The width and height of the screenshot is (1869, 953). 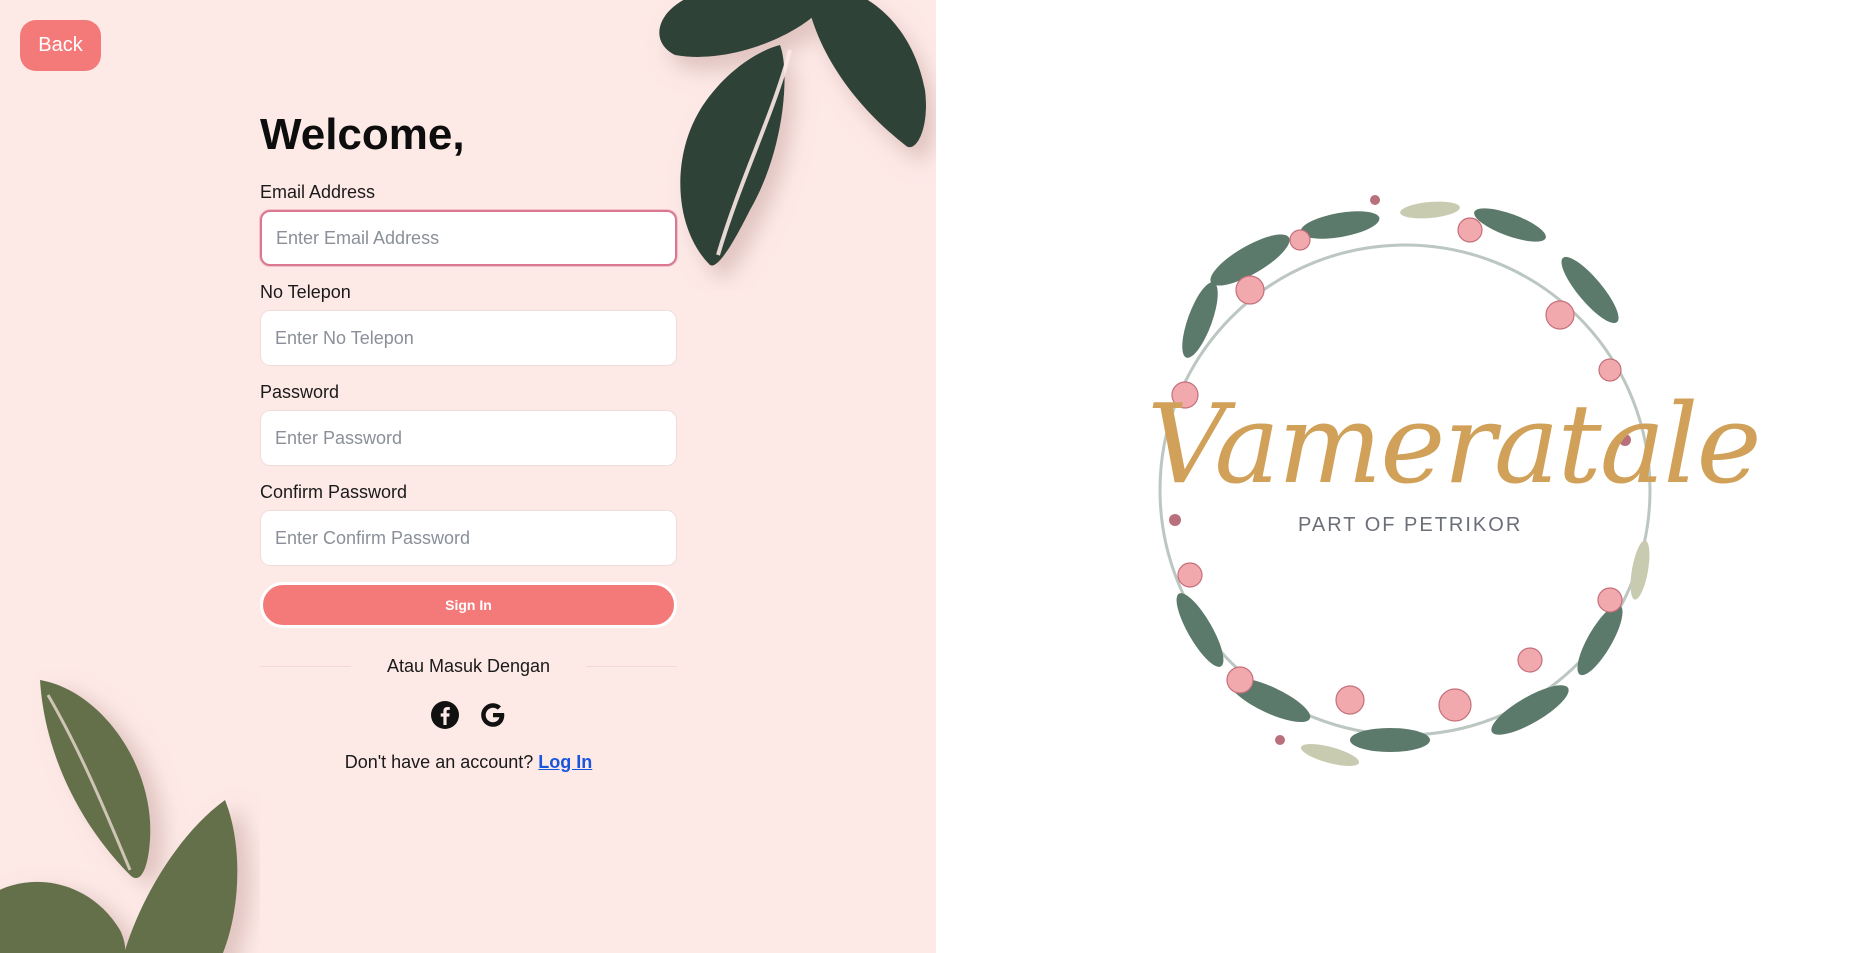 What do you see at coordinates (300, 392) in the screenshot?
I see `password-label: Password` at bounding box center [300, 392].